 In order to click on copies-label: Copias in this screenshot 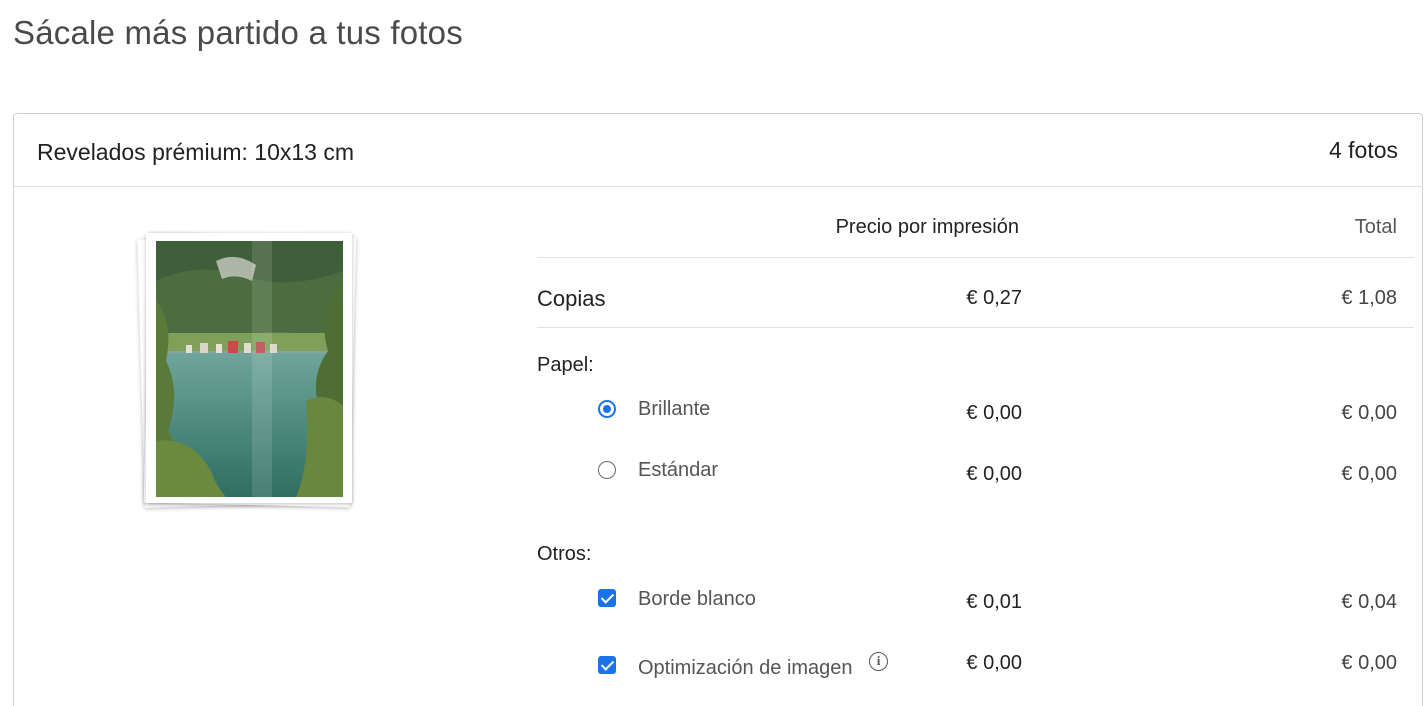, I will do `click(571, 298)`.